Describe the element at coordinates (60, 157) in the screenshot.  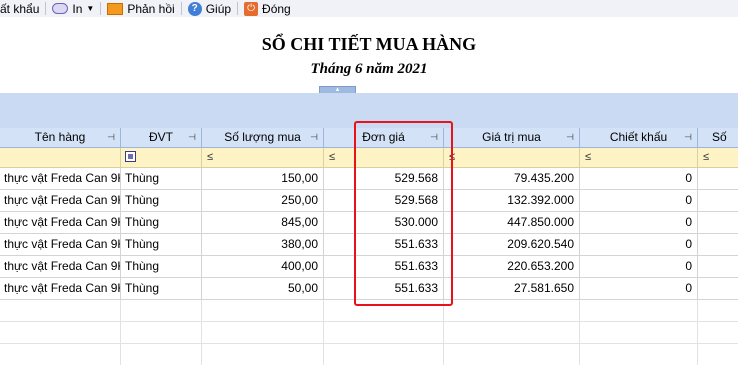
I see `filter-cell-item-name` at that location.